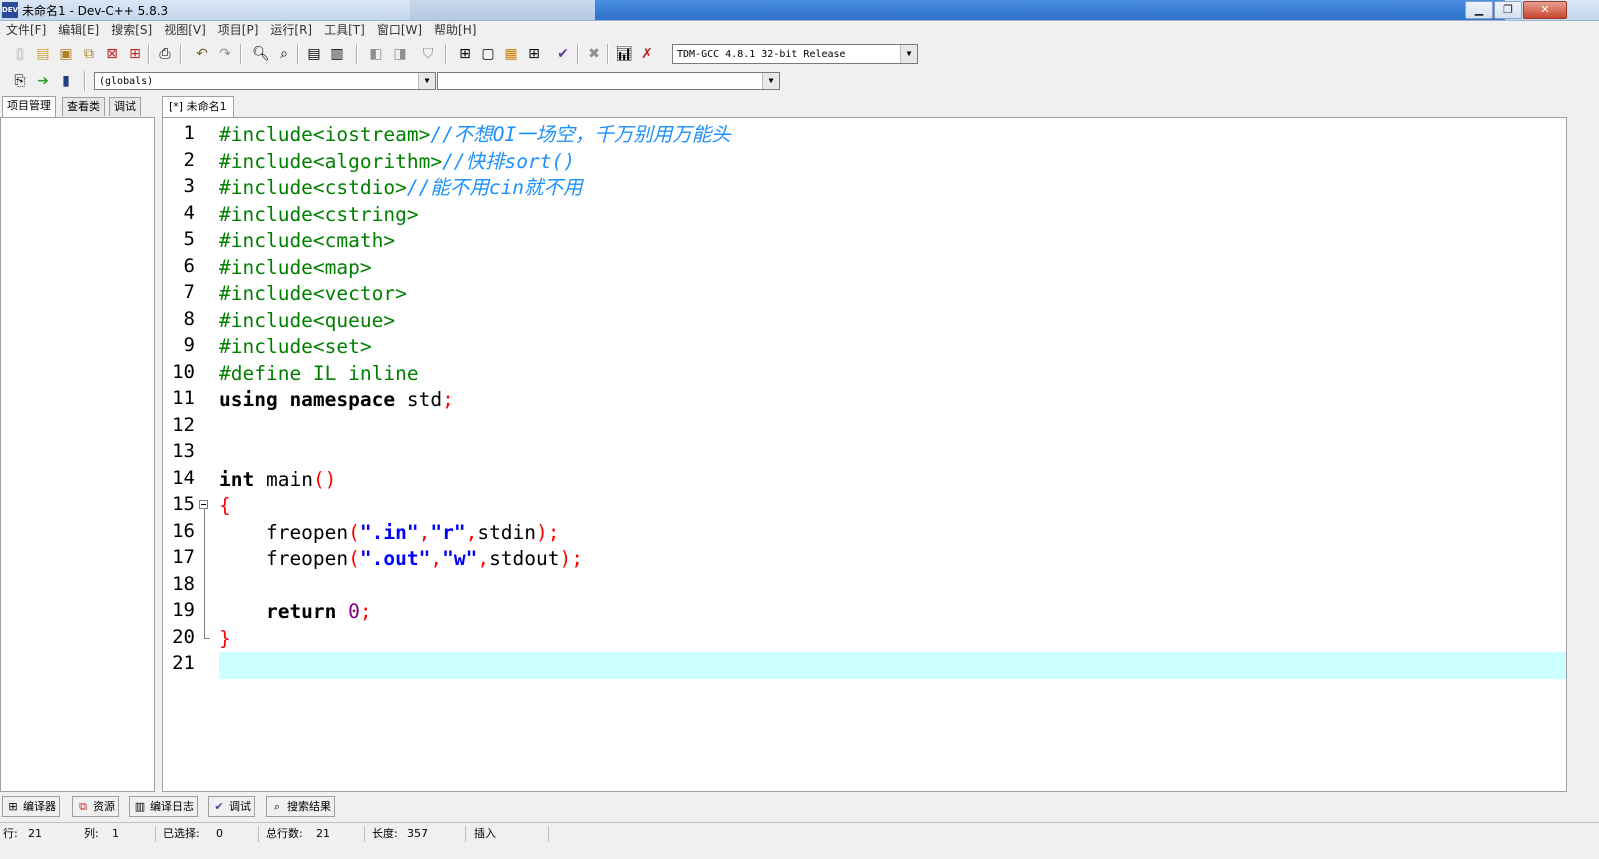  I want to click on line-number: 6, so click(189, 265).